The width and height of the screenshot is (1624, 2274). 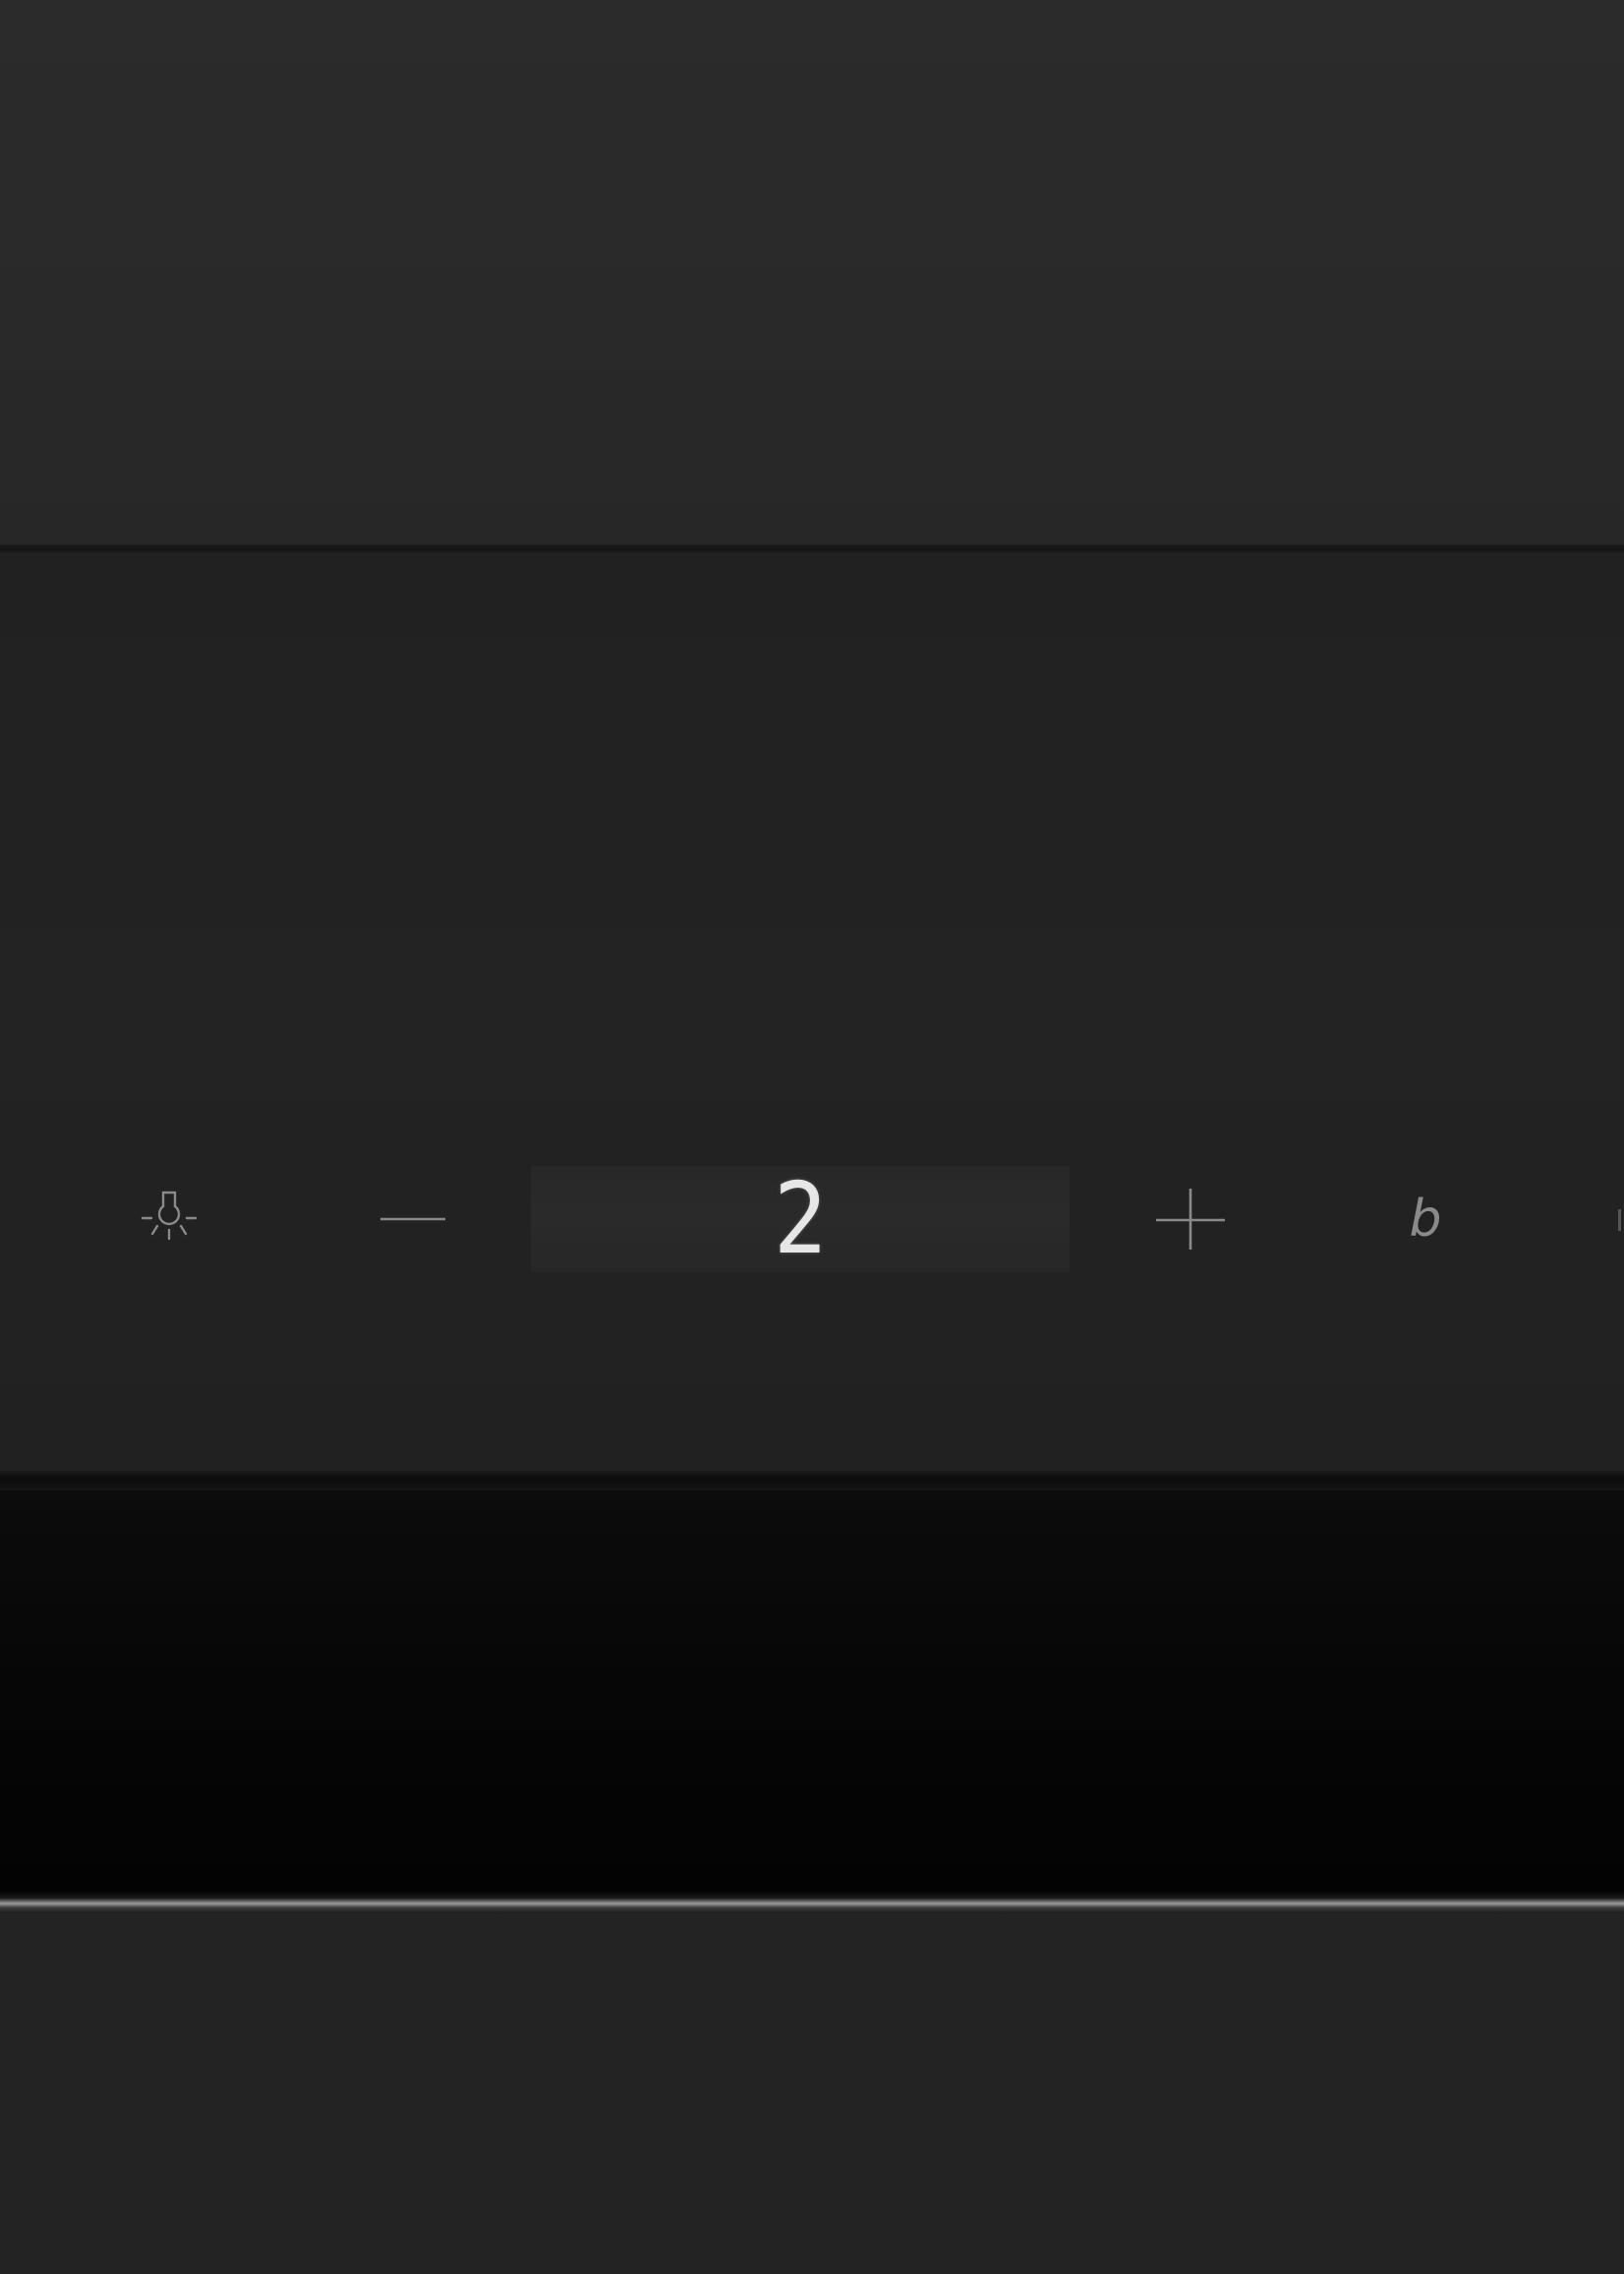 I want to click on minus-icon, so click(x=412, y=1219).